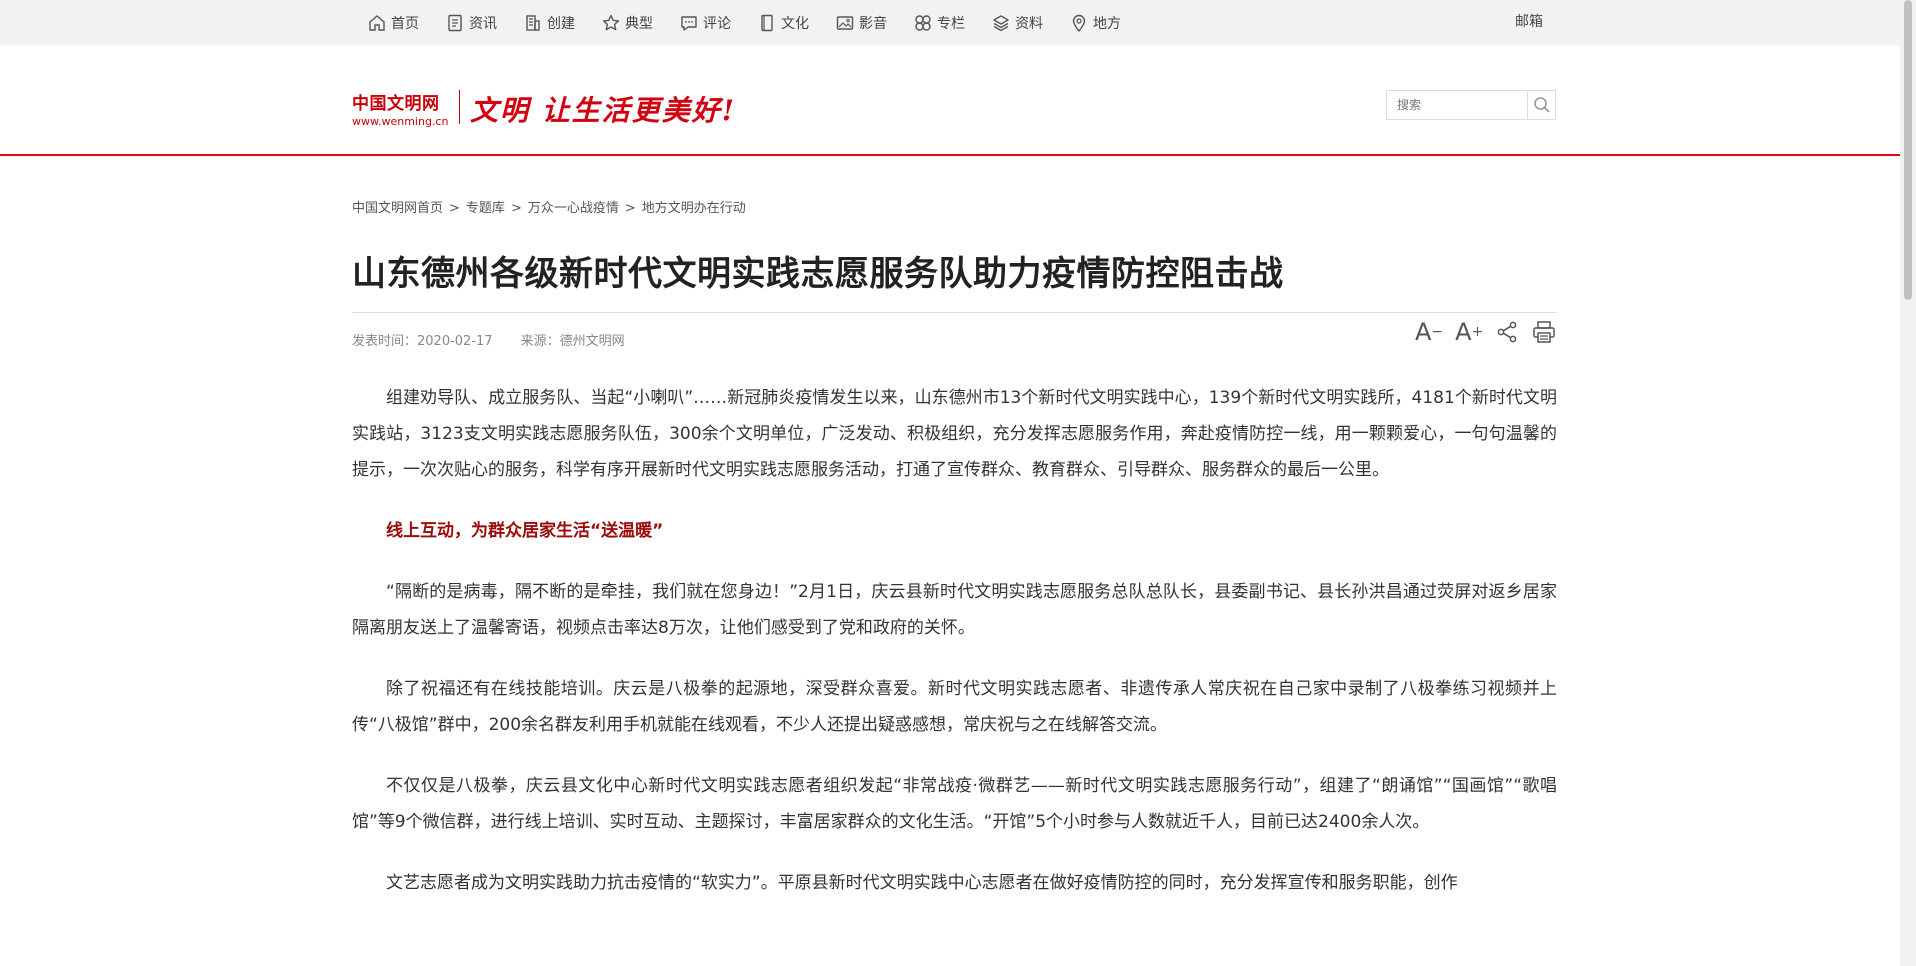 The image size is (1916, 966). Describe the element at coordinates (954, 312) in the screenshot. I see `title-divider` at that location.